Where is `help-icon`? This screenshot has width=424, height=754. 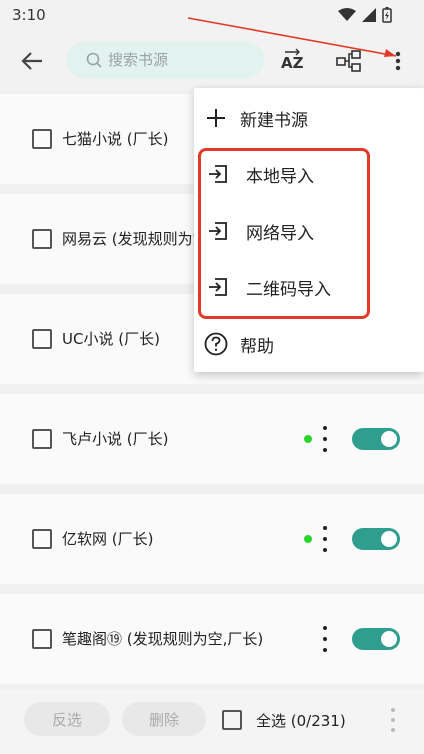 help-icon is located at coordinates (216, 344).